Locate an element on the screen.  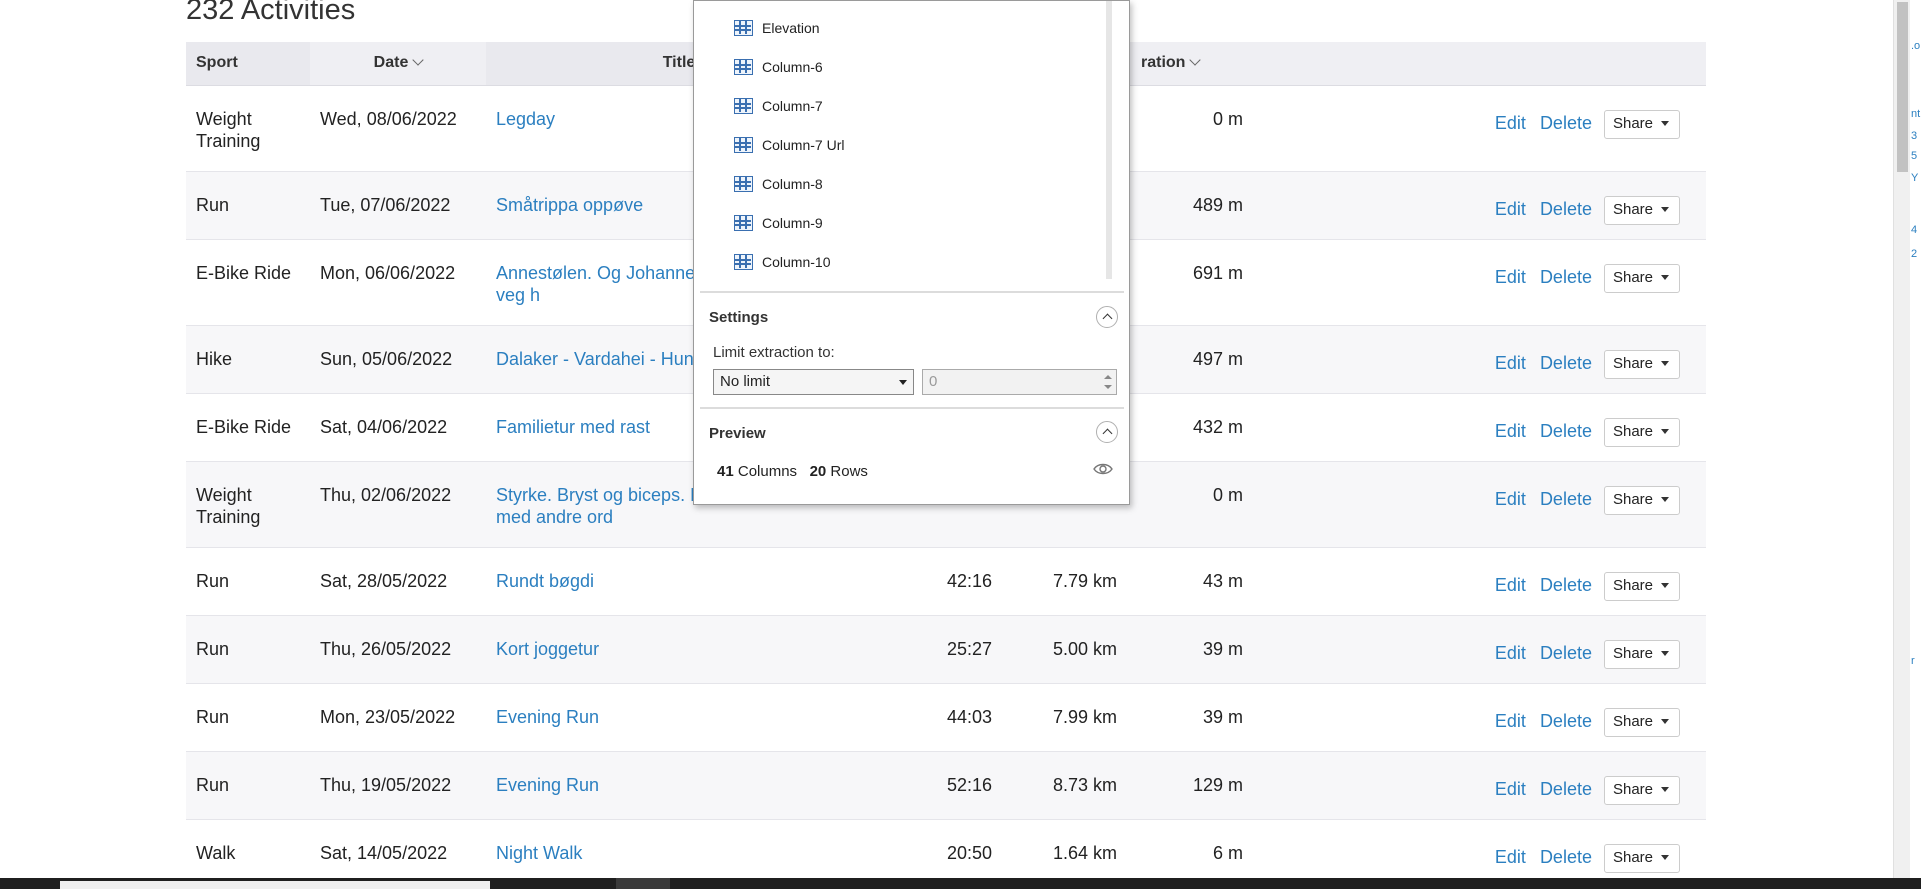
limit-select: No limit is located at coordinates (813, 382).